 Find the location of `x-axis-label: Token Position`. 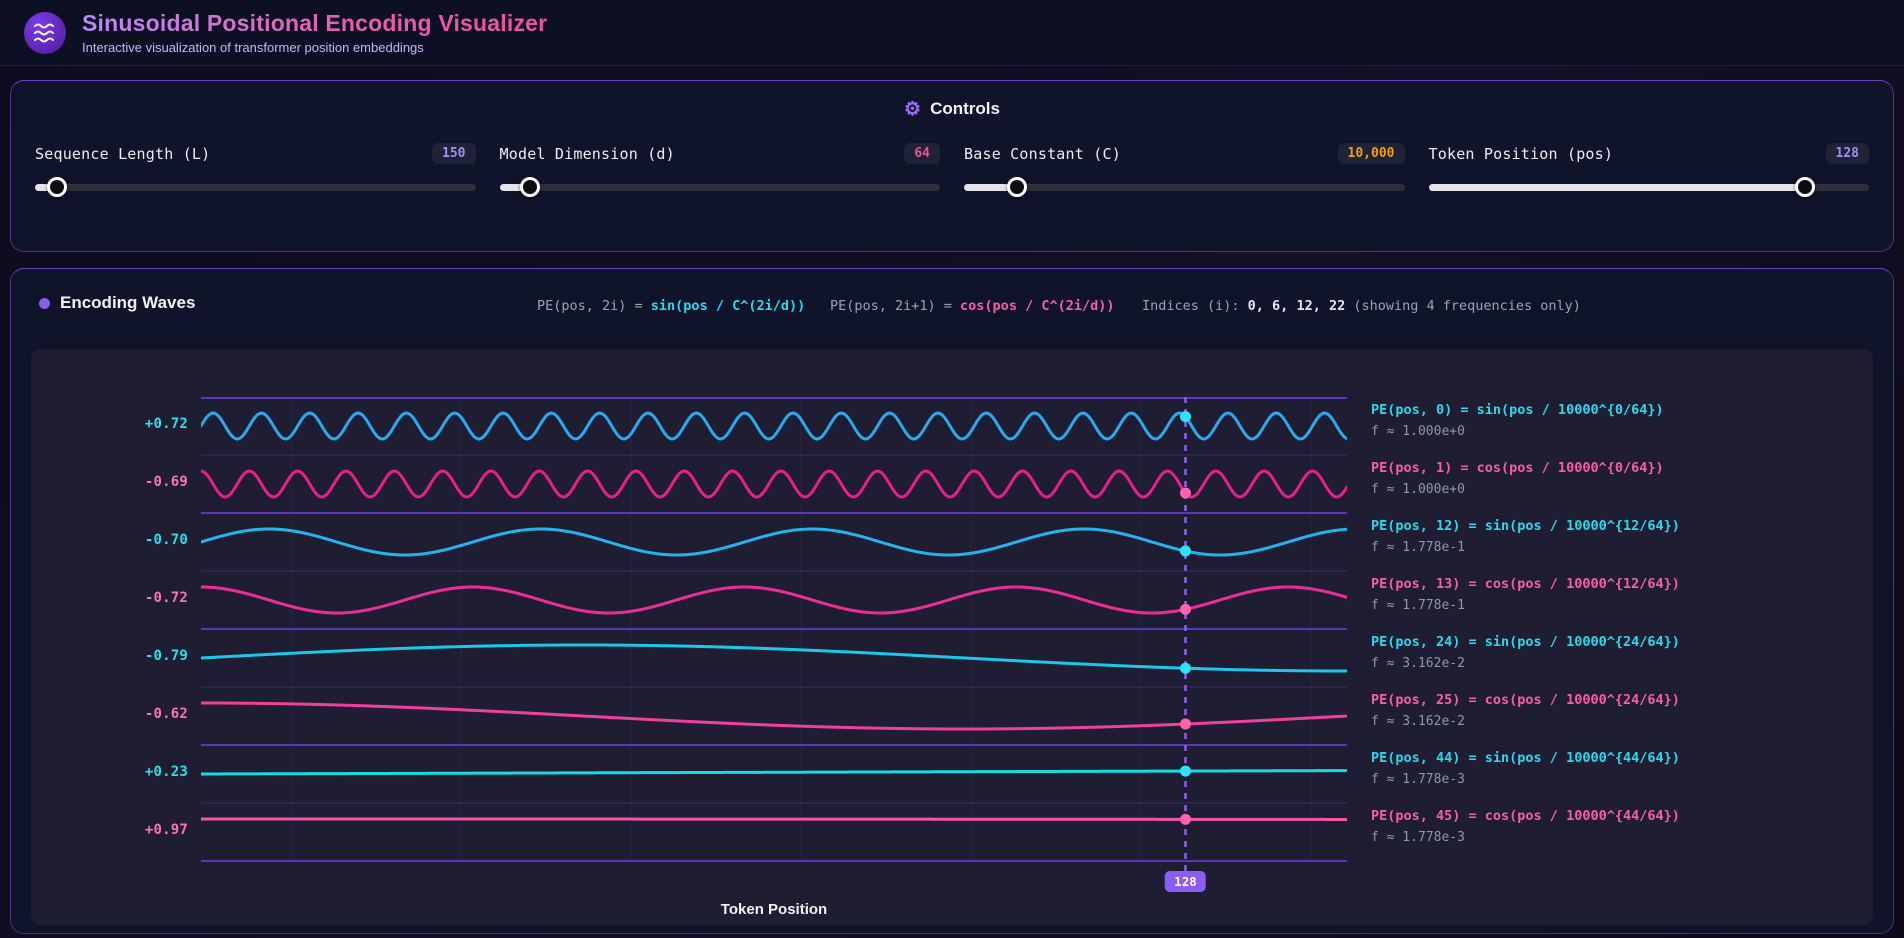

x-axis-label: Token Position is located at coordinates (774, 909).